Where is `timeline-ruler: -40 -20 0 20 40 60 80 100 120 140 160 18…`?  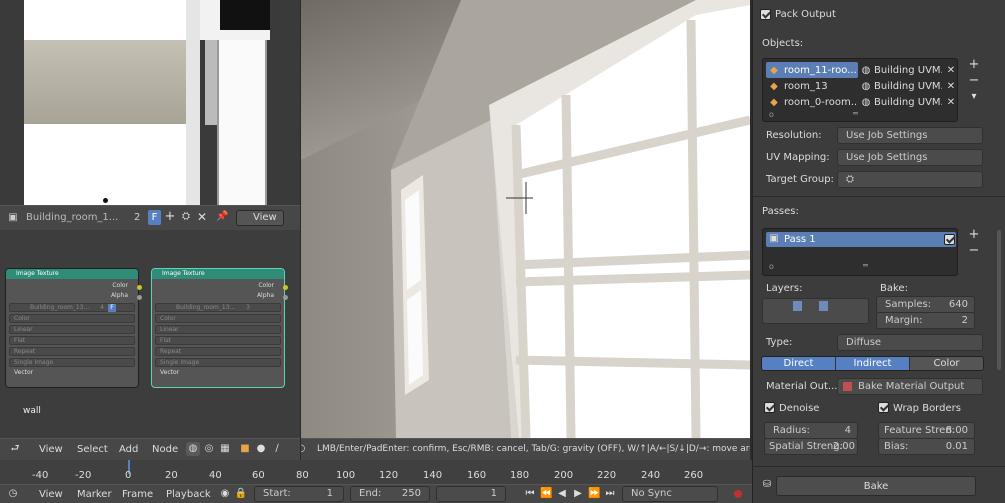
timeline-ruler: -40 -20 0 20 40 60 80 100 120 140 160 18… is located at coordinates (376, 472).